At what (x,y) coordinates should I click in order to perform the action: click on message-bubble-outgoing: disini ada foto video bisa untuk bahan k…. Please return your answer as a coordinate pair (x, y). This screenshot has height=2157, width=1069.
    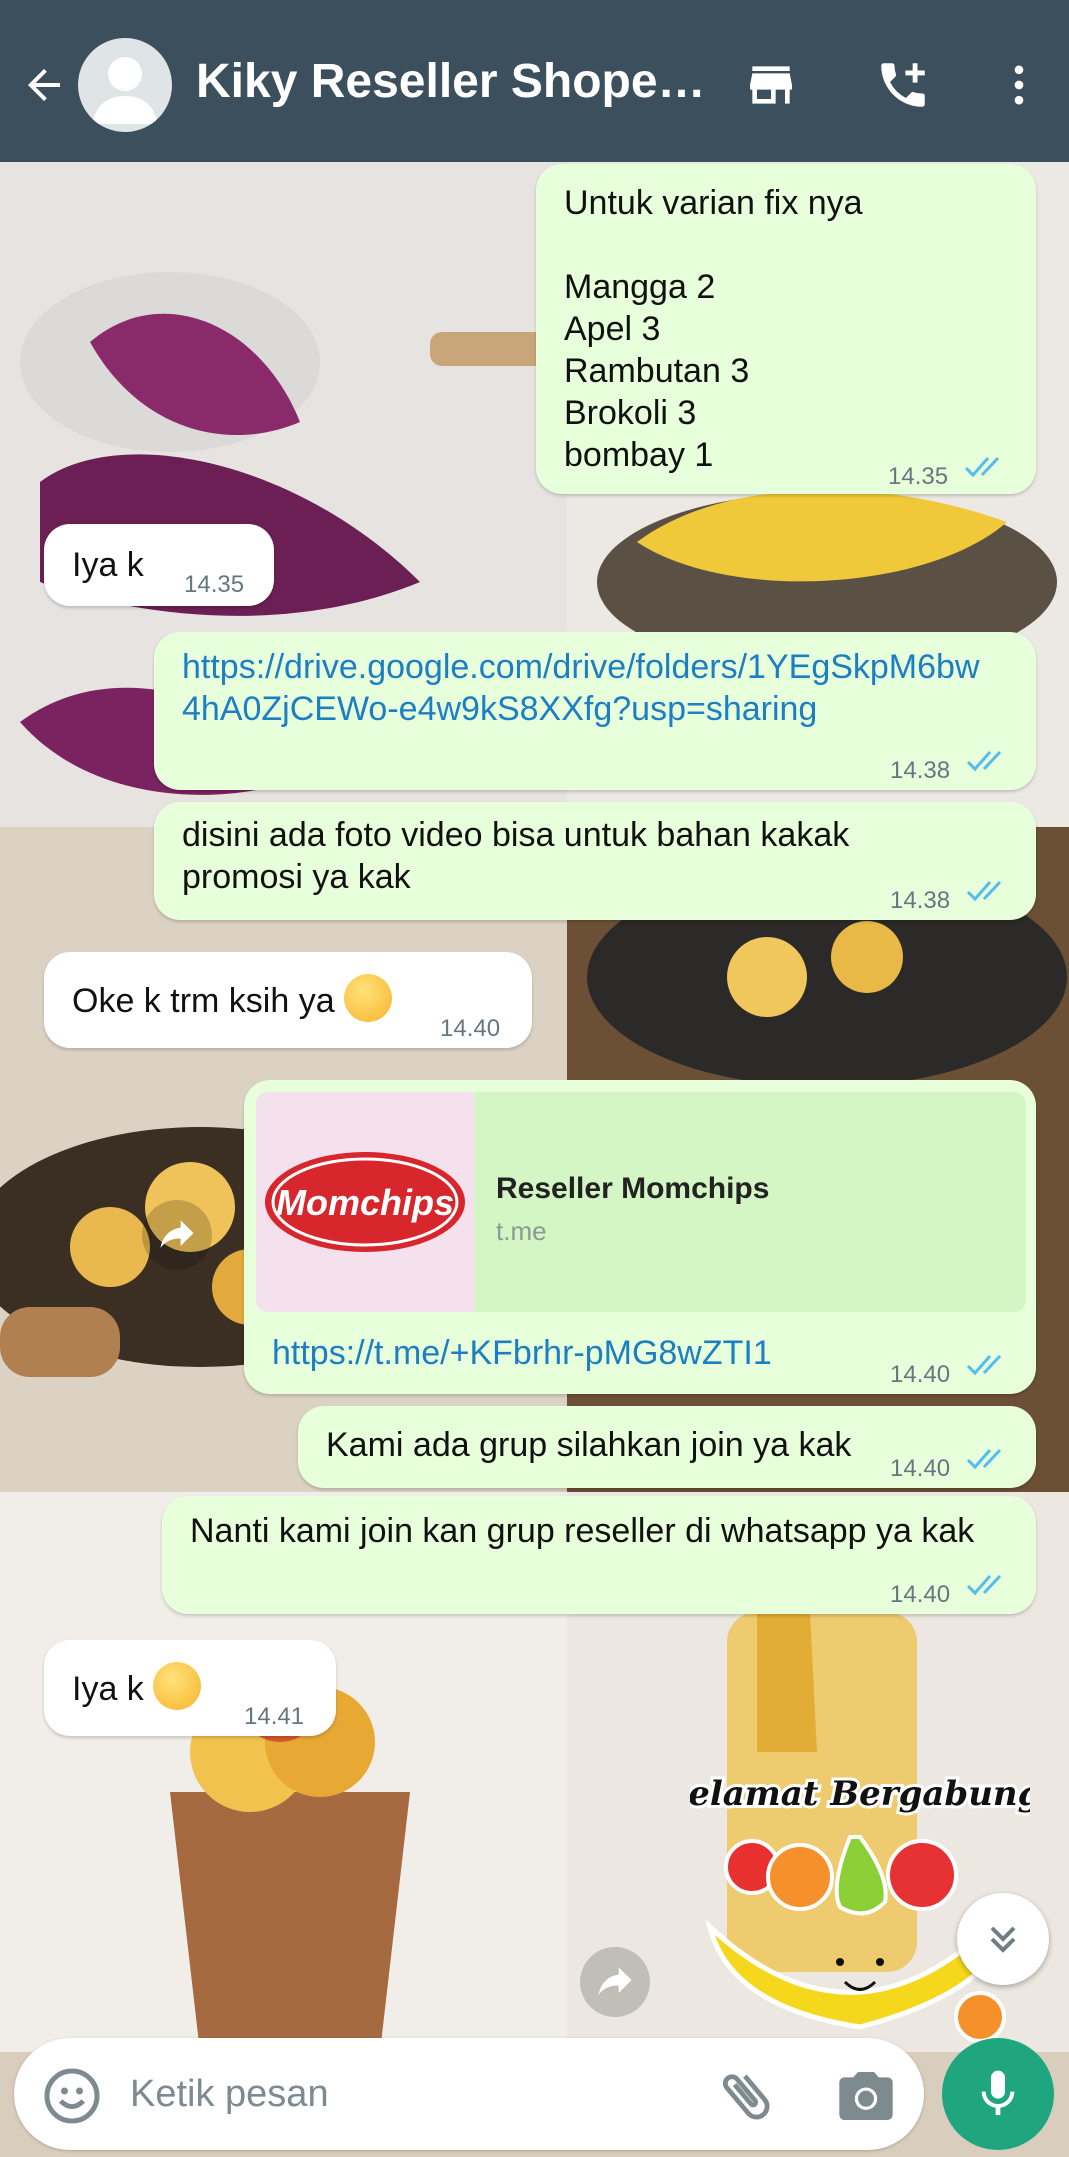
    Looking at the image, I should click on (595, 861).